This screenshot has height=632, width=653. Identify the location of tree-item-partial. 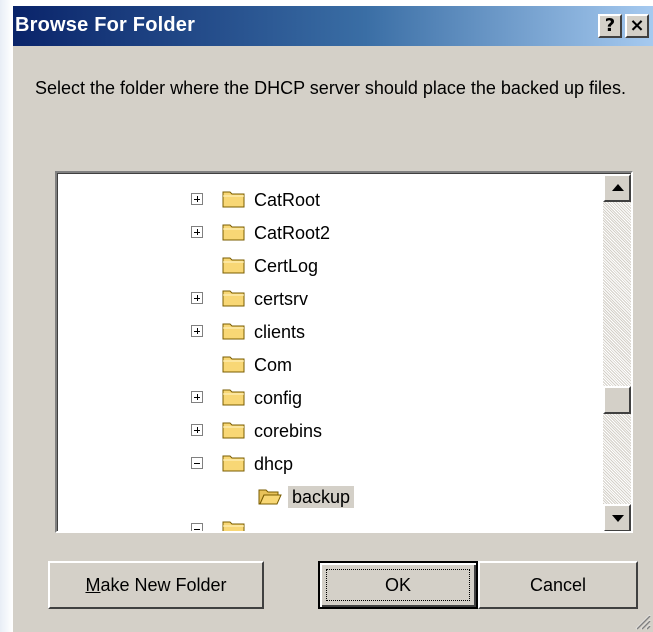
(318, 522).